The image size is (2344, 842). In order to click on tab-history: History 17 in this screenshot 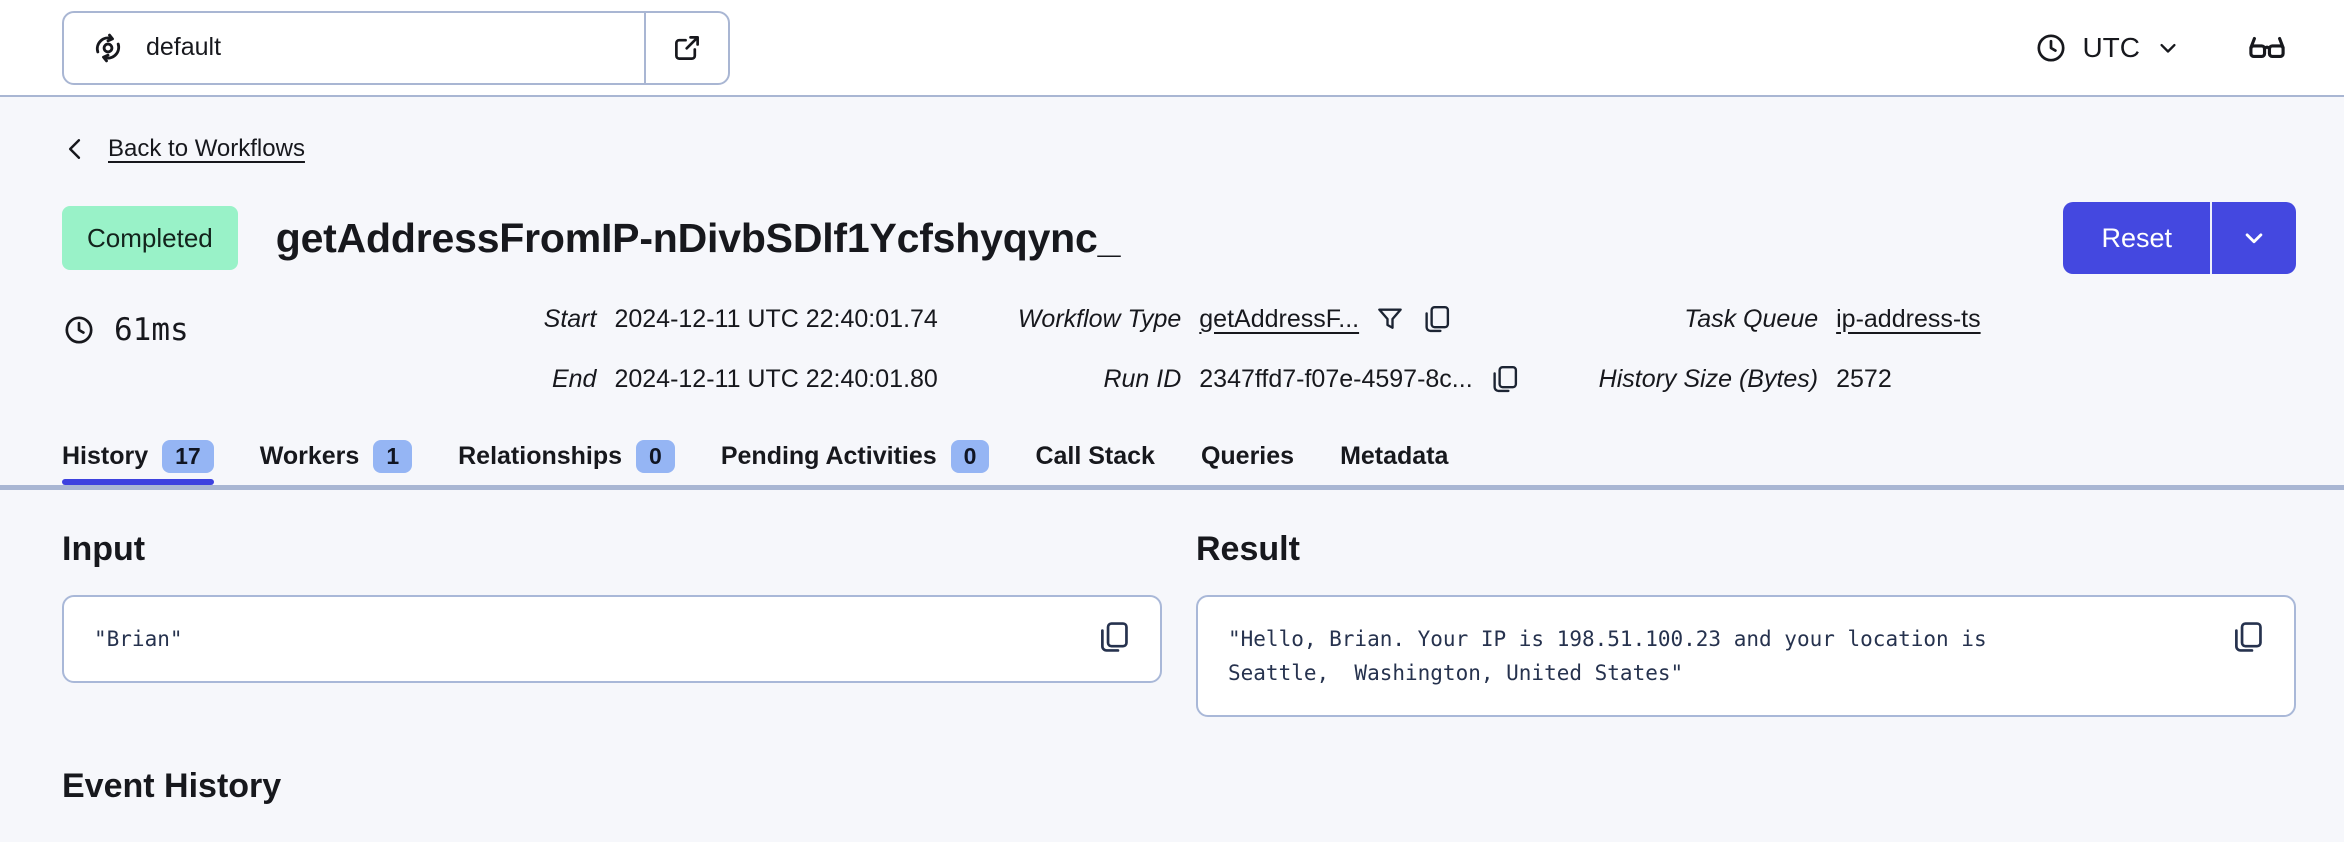, I will do `click(138, 462)`.